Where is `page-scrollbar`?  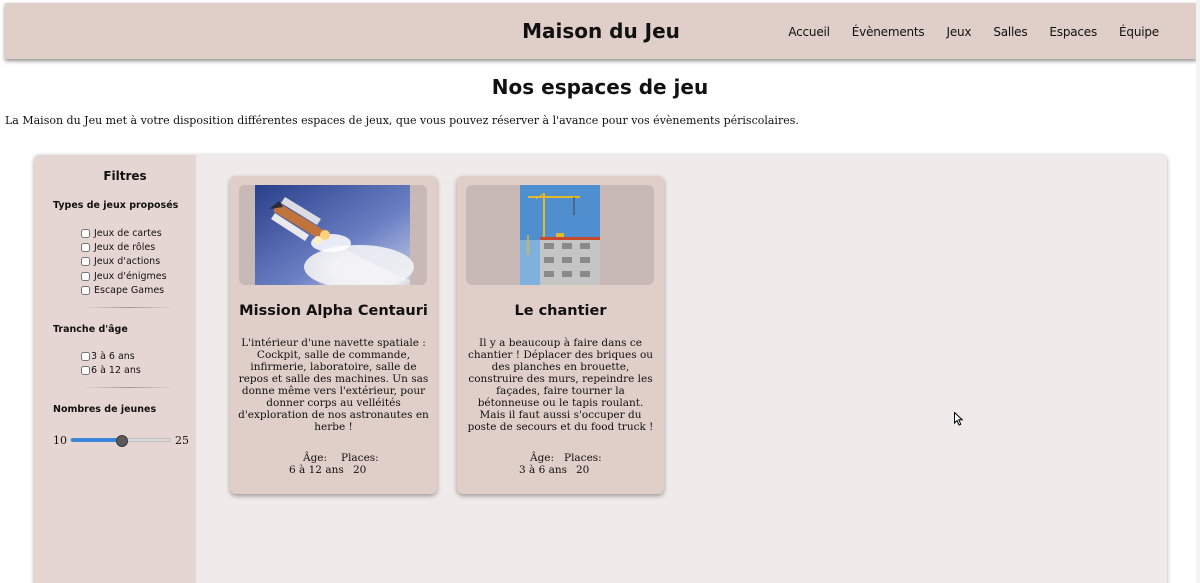
page-scrollbar is located at coordinates (1198, 291).